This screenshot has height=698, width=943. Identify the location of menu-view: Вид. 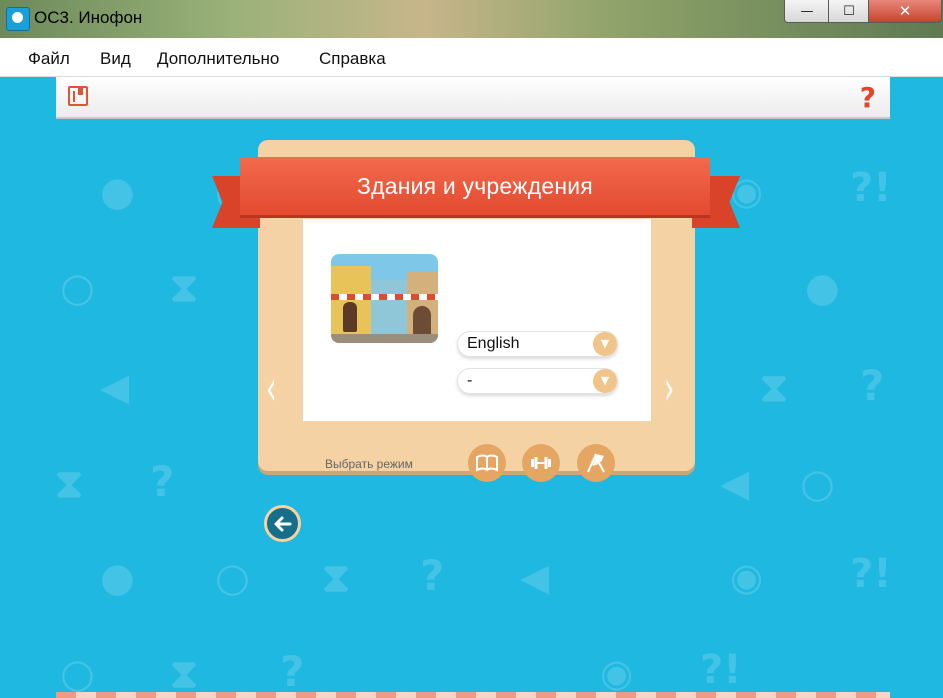
(115, 59).